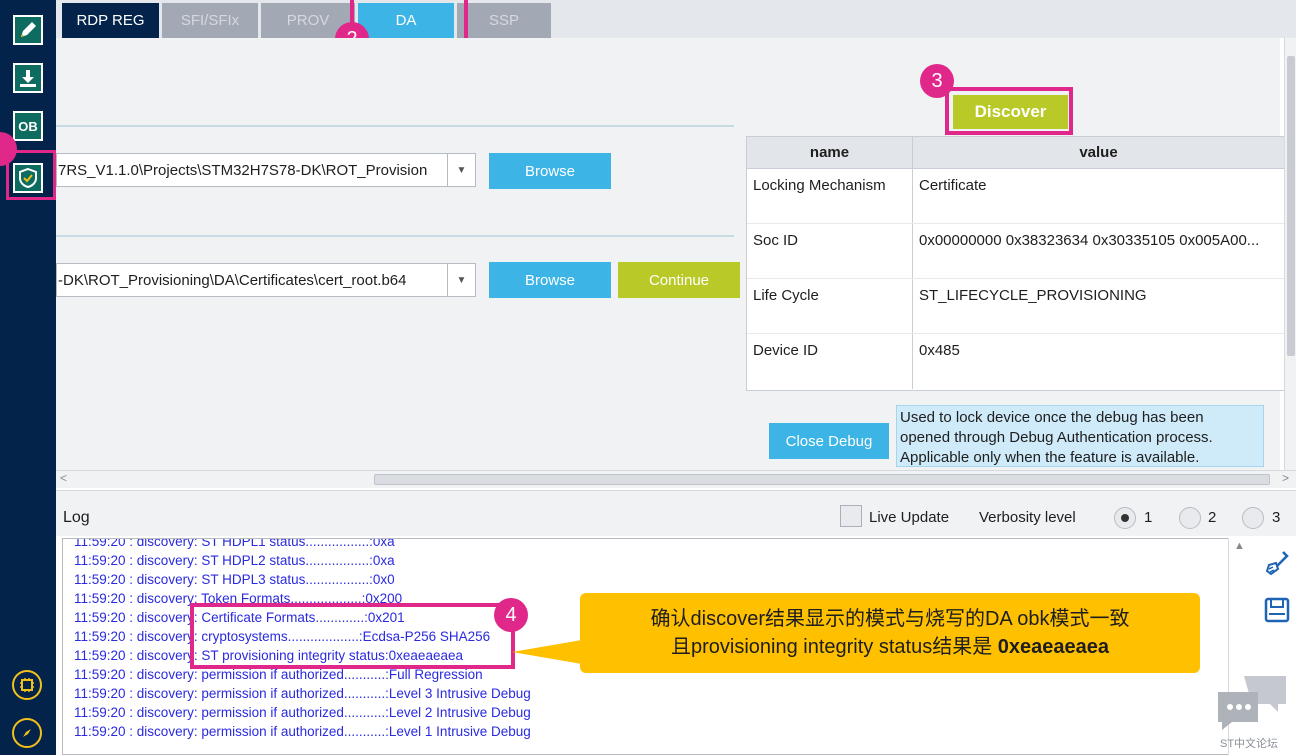 The height and width of the screenshot is (755, 1296). Describe the element at coordinates (830, 196) in the screenshot. I see `row-name: Locking Mechanism` at that location.